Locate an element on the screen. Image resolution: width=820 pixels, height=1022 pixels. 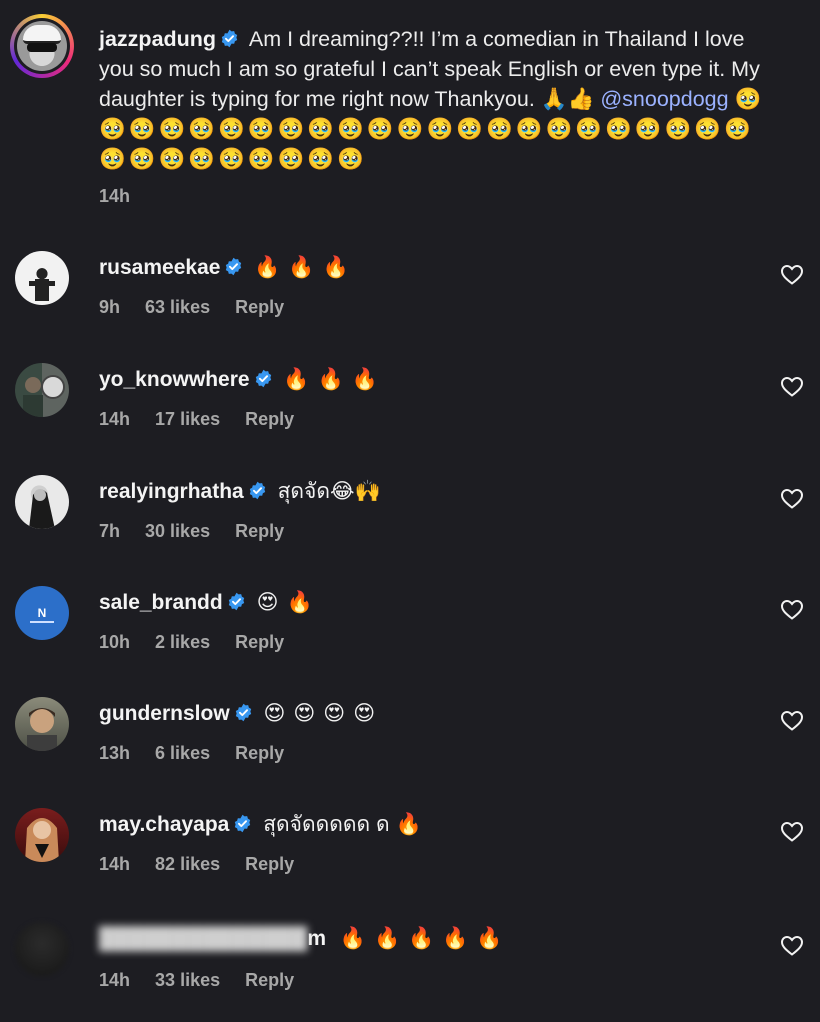
post-author-username: jazzpadung is located at coordinates (157, 39).